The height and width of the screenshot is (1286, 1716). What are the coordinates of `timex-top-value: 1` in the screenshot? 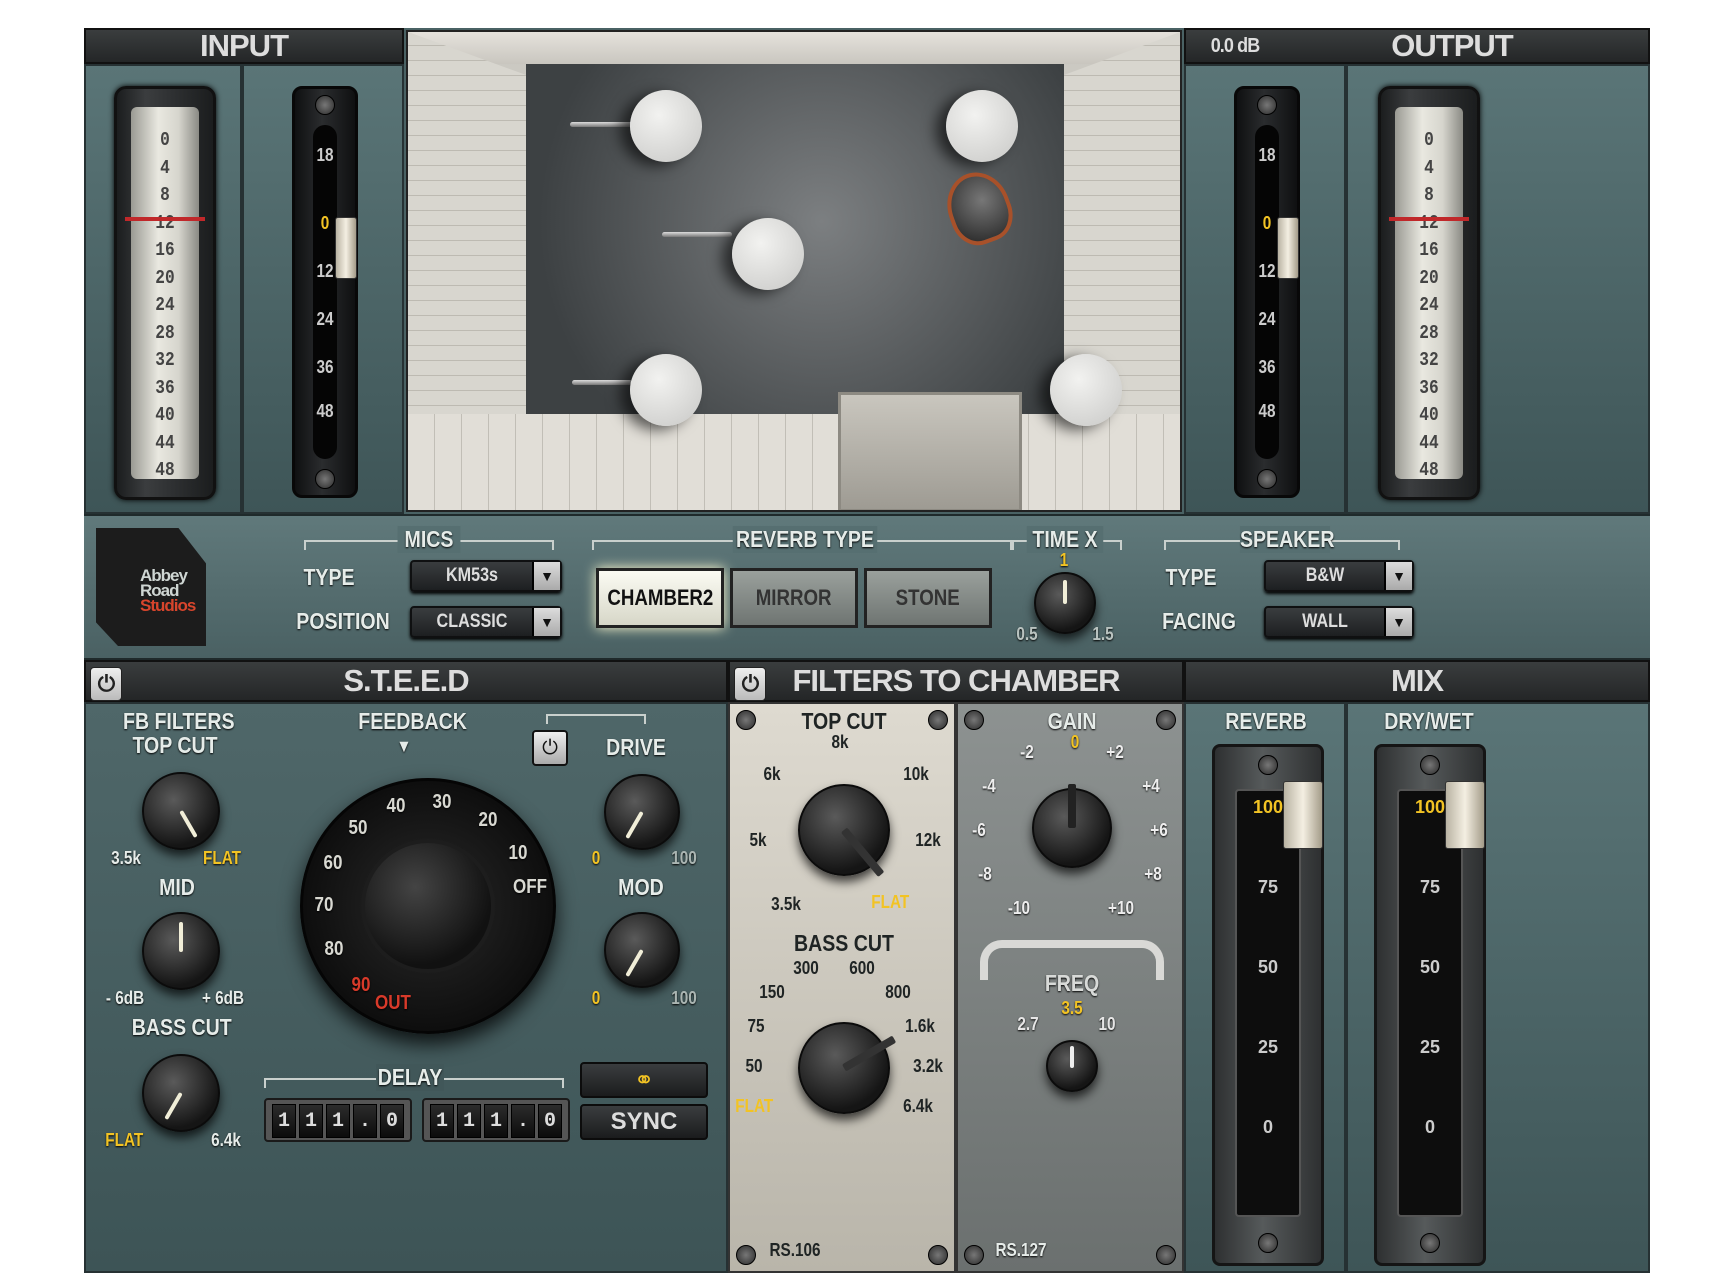 It's located at (1064, 560).